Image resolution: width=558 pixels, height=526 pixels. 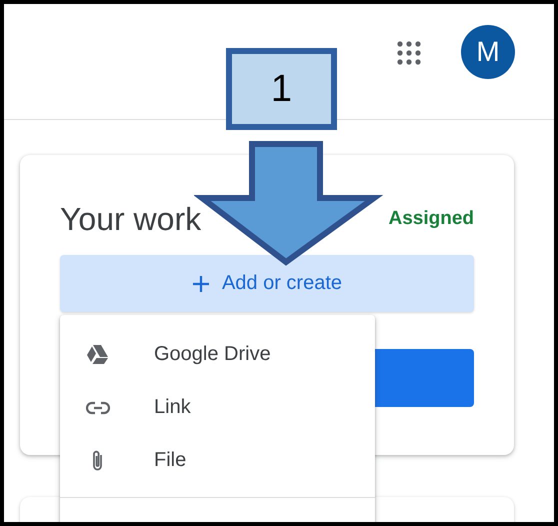 I want to click on card-title: Your work, so click(x=131, y=219).